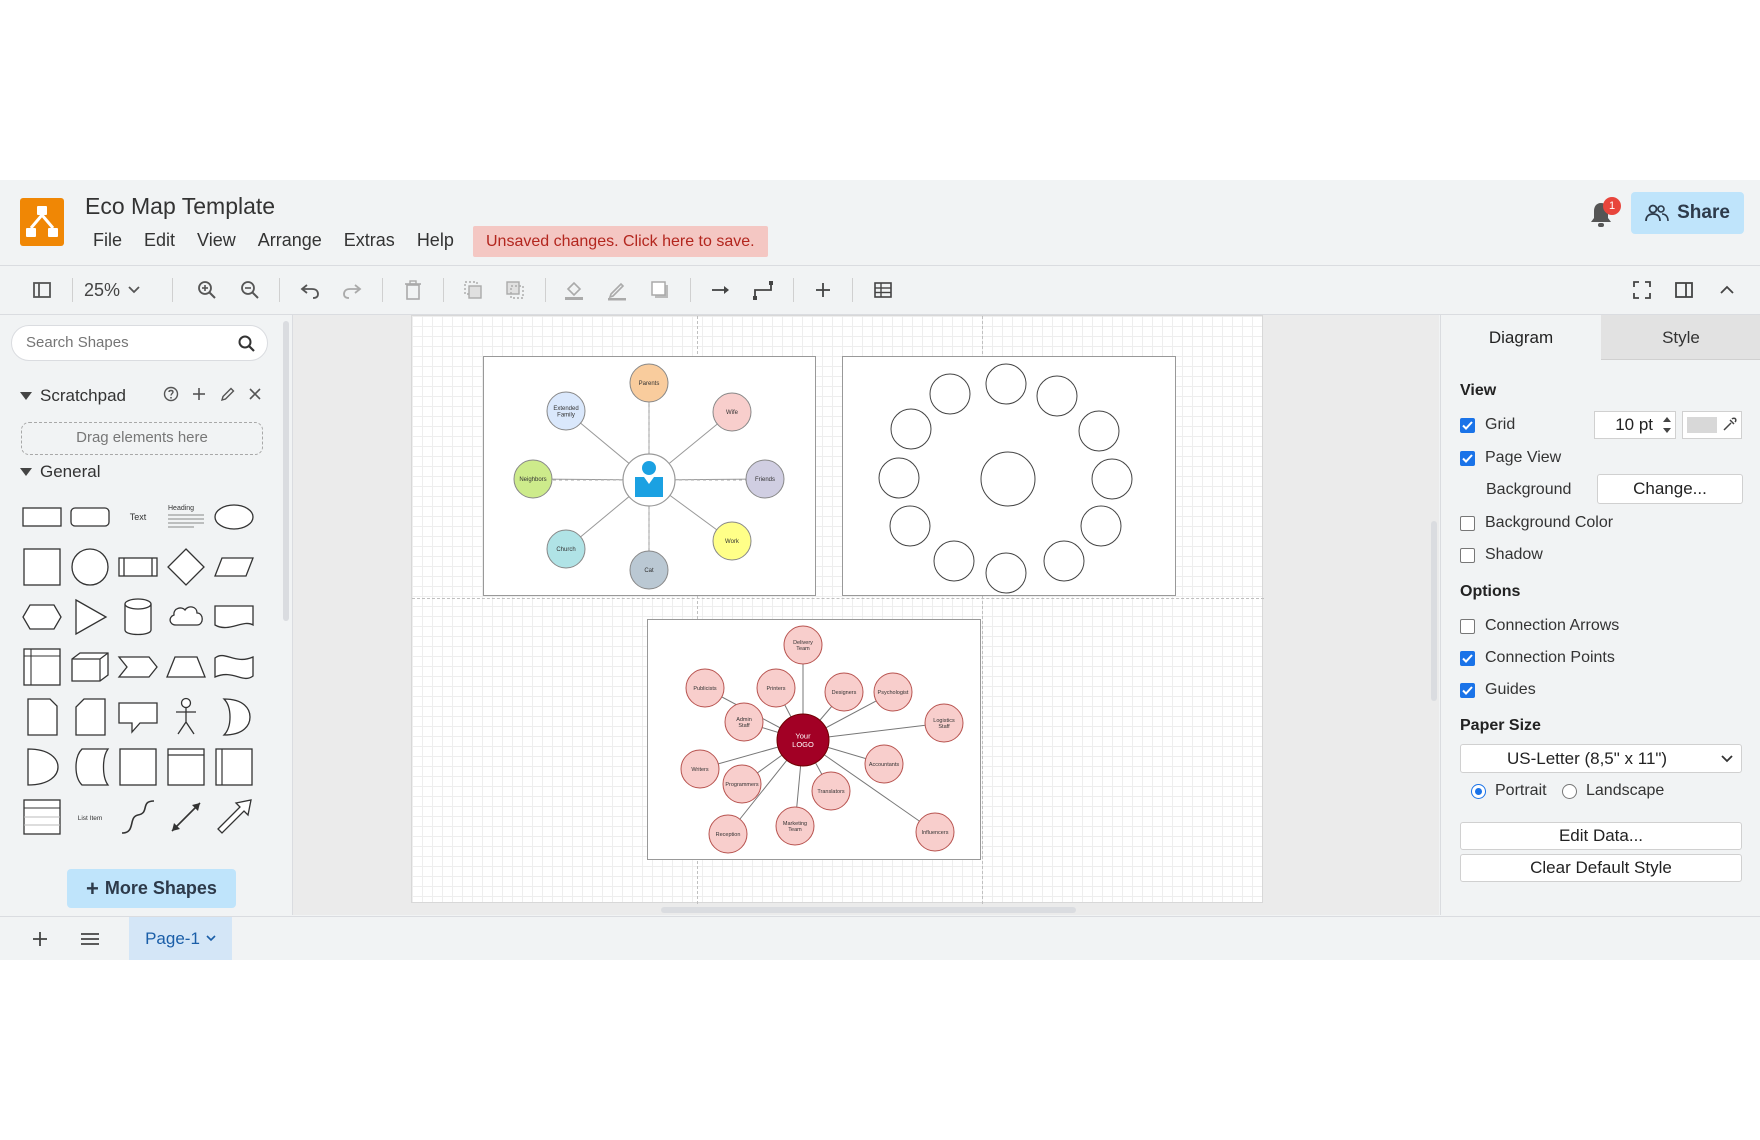  I want to click on undo-button, so click(310, 290).